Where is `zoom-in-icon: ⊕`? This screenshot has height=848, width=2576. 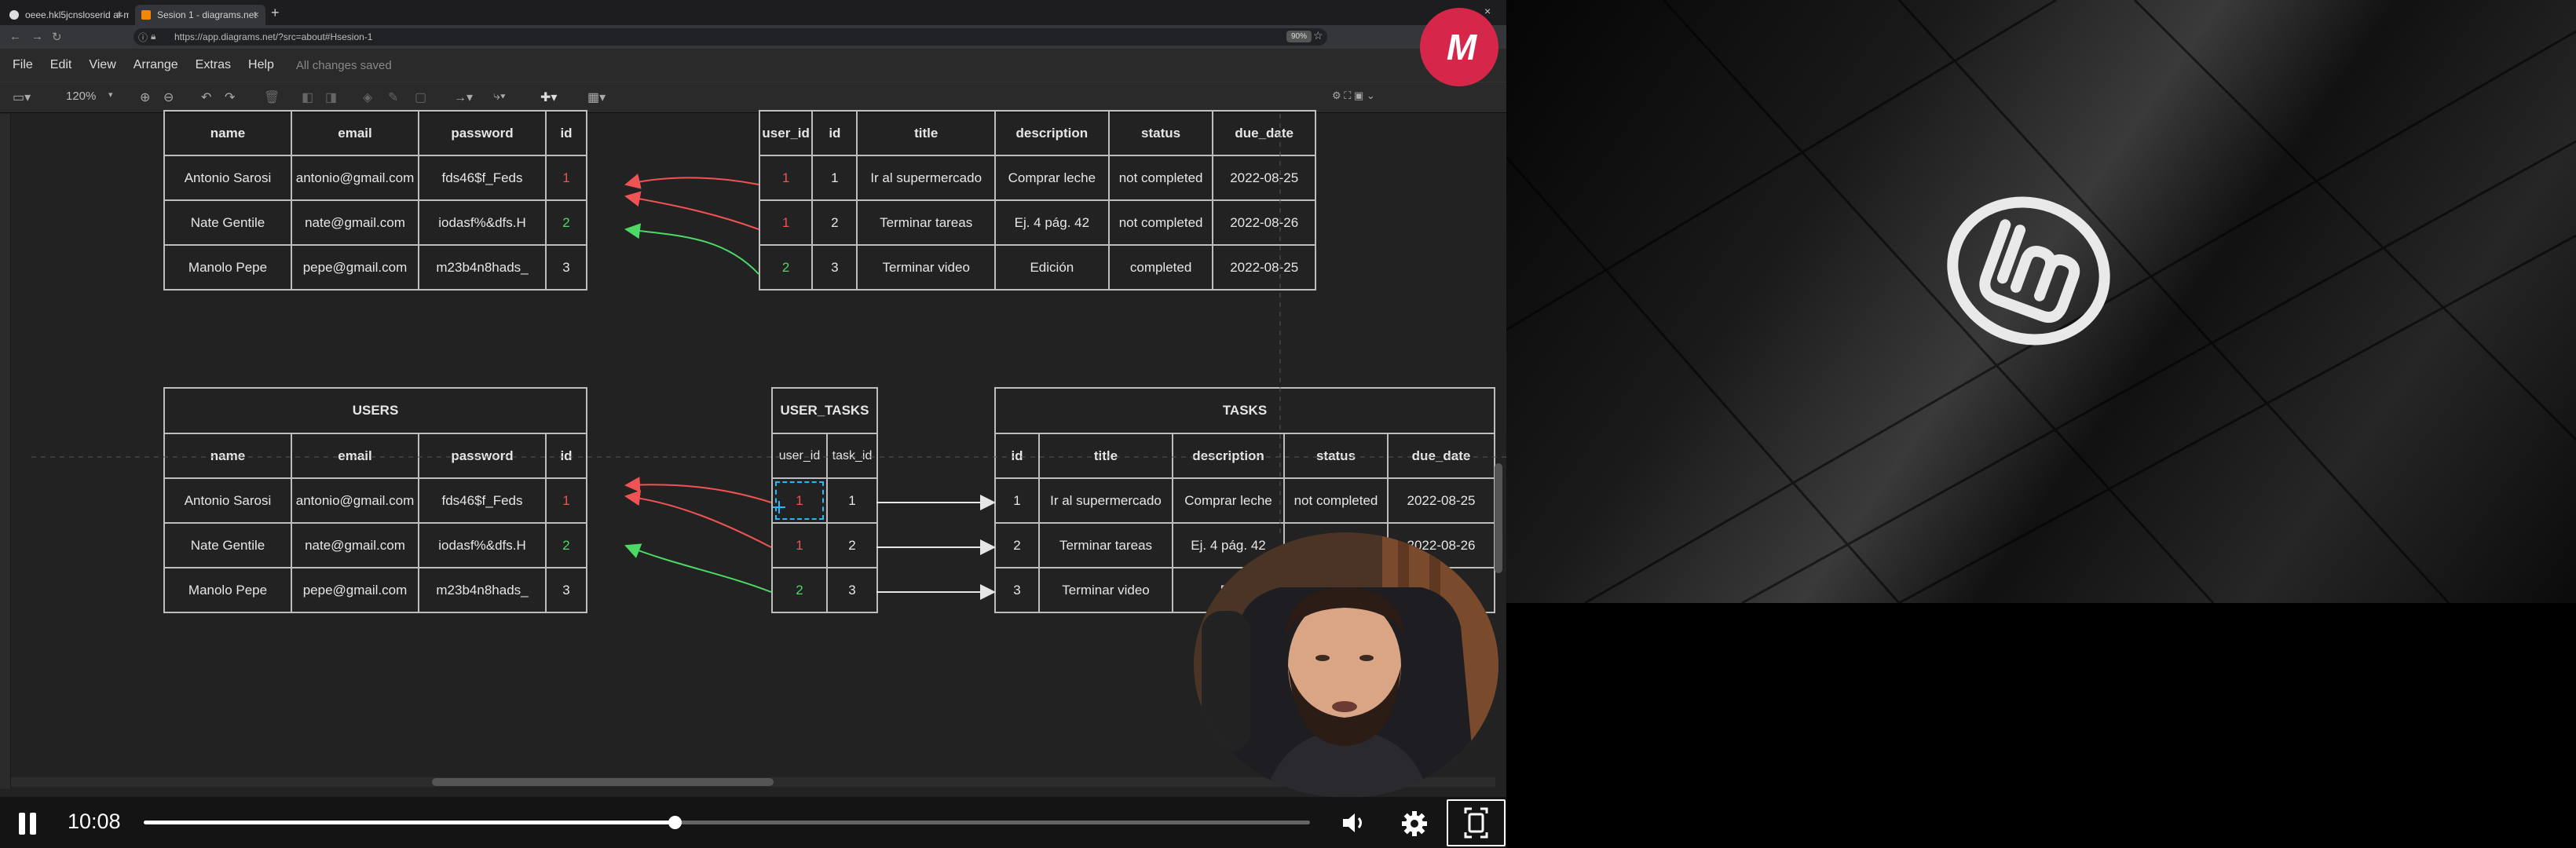 zoom-in-icon: ⊕ is located at coordinates (145, 97).